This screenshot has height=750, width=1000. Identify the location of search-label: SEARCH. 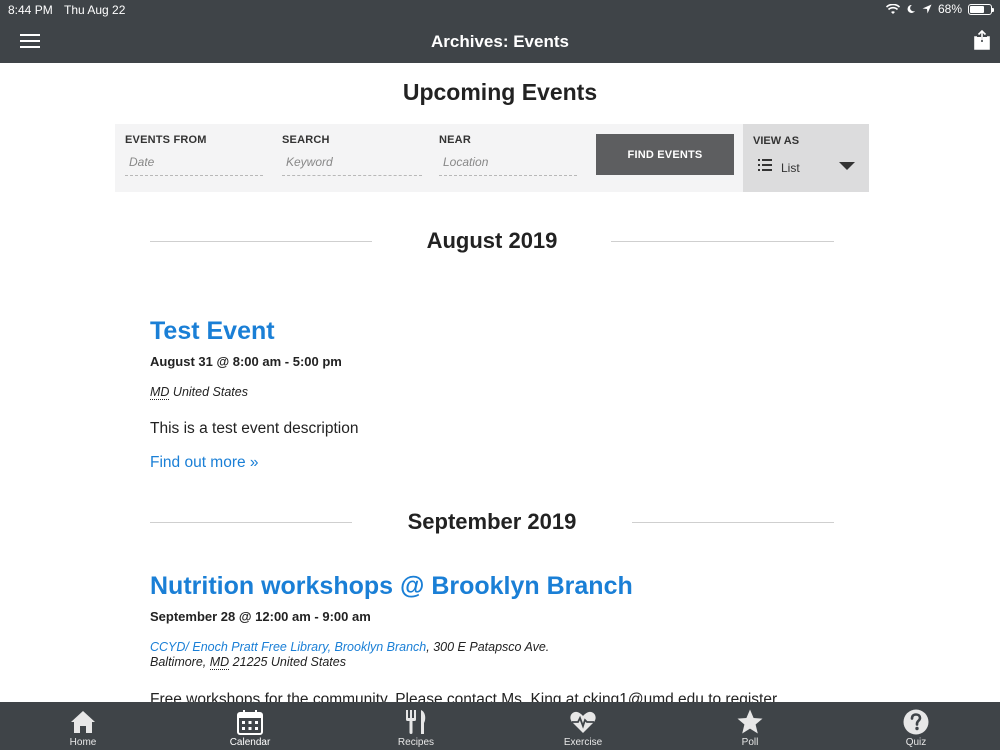
(306, 140).